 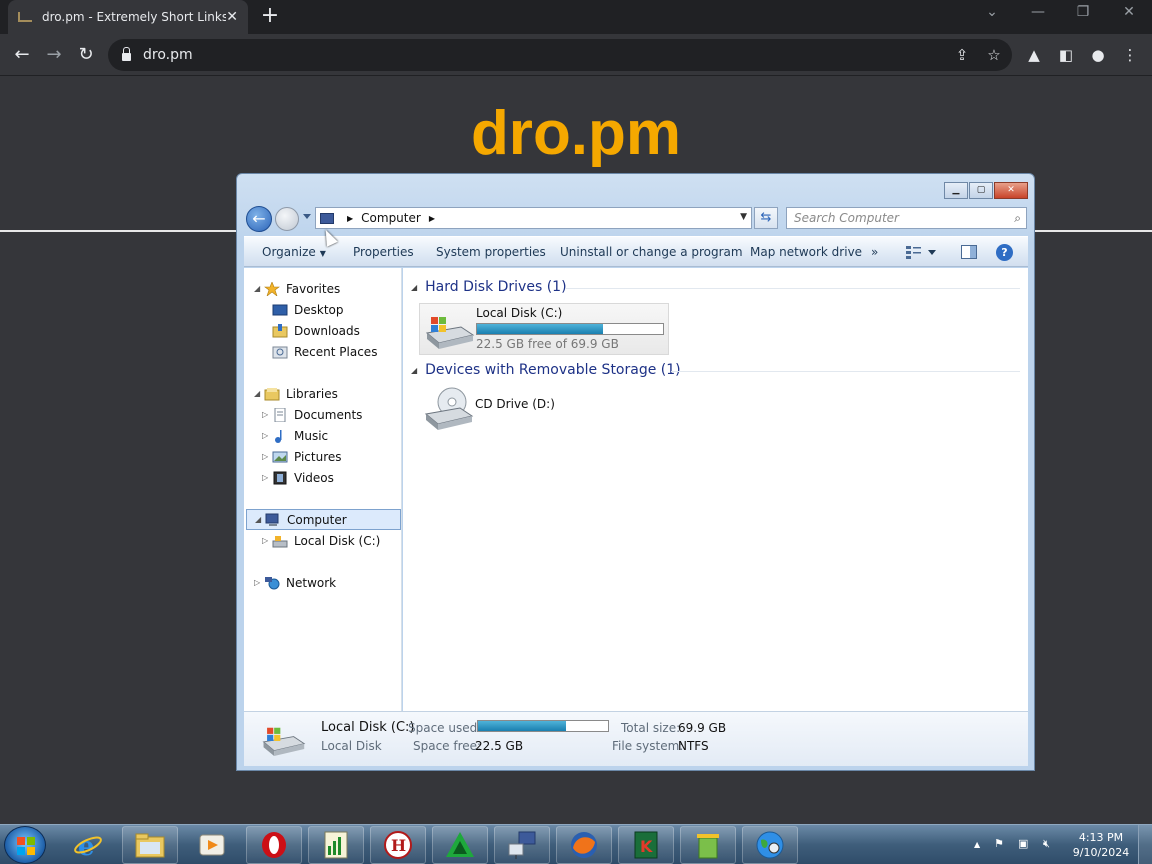 I want to click on nav-recent-places: Recent Places, so click(x=324, y=351).